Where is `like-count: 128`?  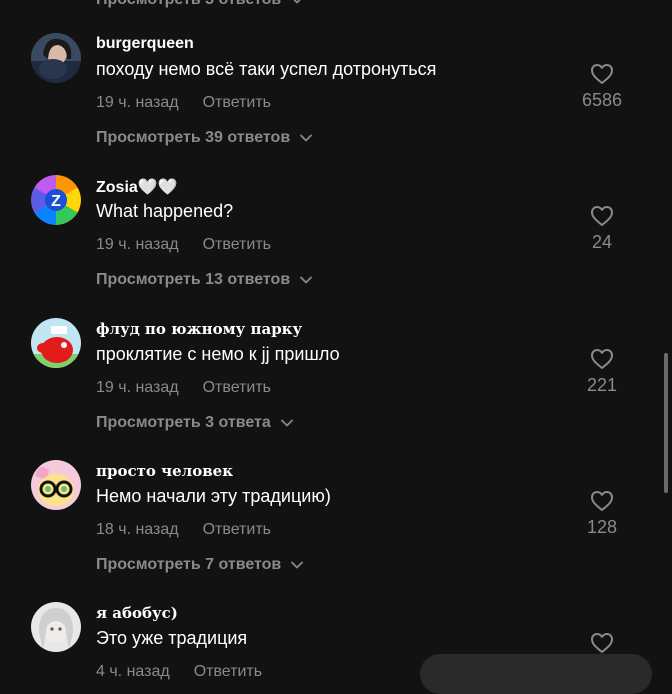
like-count: 128 is located at coordinates (602, 527).